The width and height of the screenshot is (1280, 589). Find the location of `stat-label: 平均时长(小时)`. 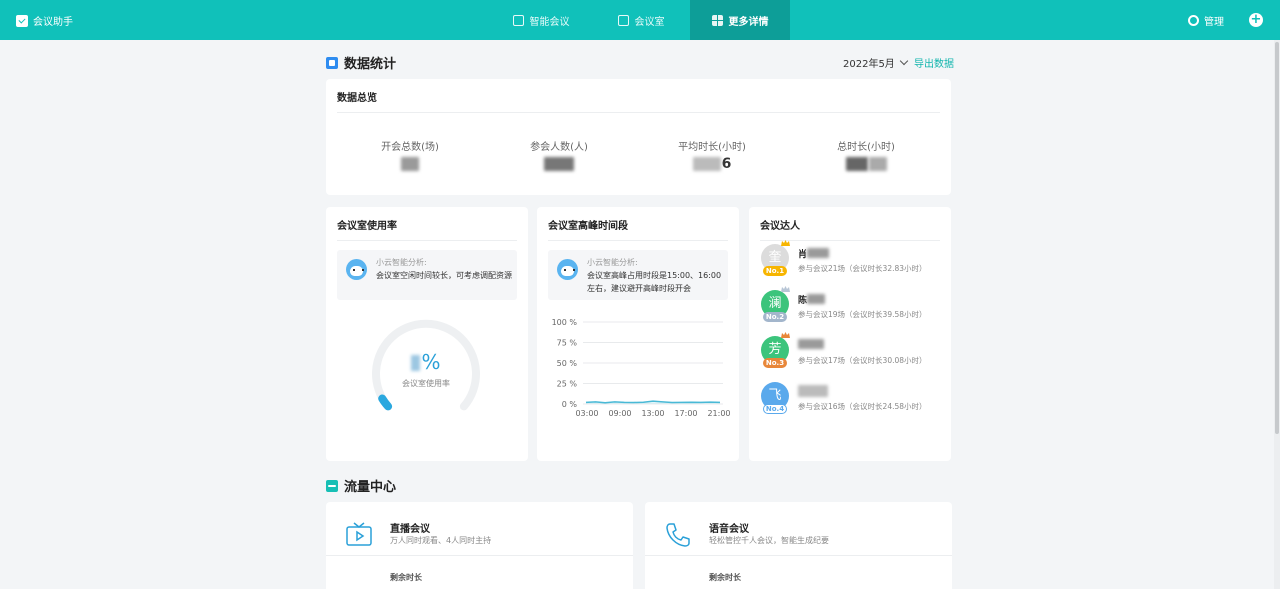

stat-label: 平均时长(小时) is located at coordinates (712, 147).